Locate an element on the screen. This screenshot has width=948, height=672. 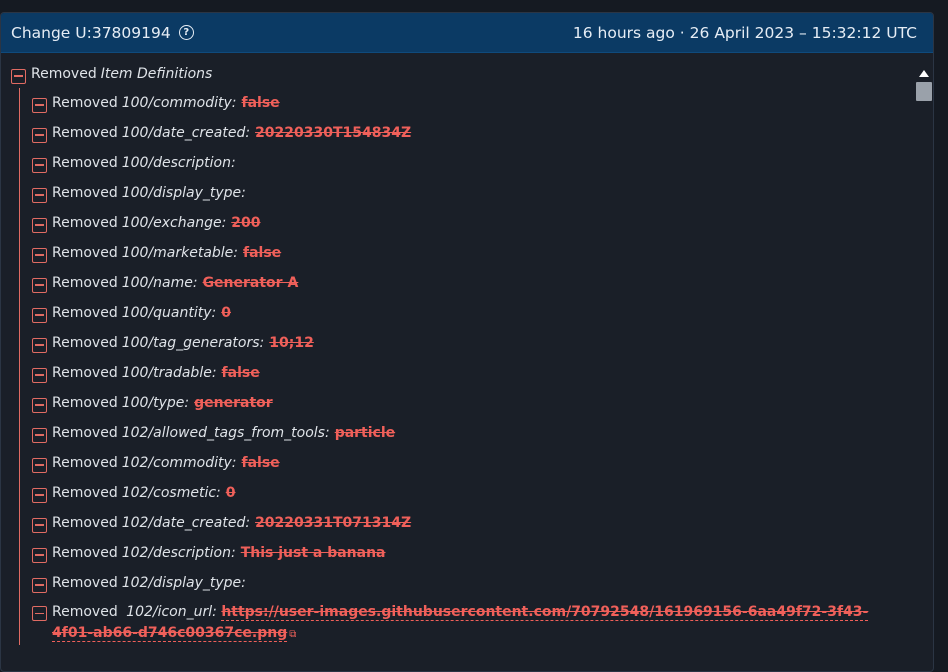
tree-item: Removed 102/date_created: 20220331T071314Z is located at coordinates (482, 523).